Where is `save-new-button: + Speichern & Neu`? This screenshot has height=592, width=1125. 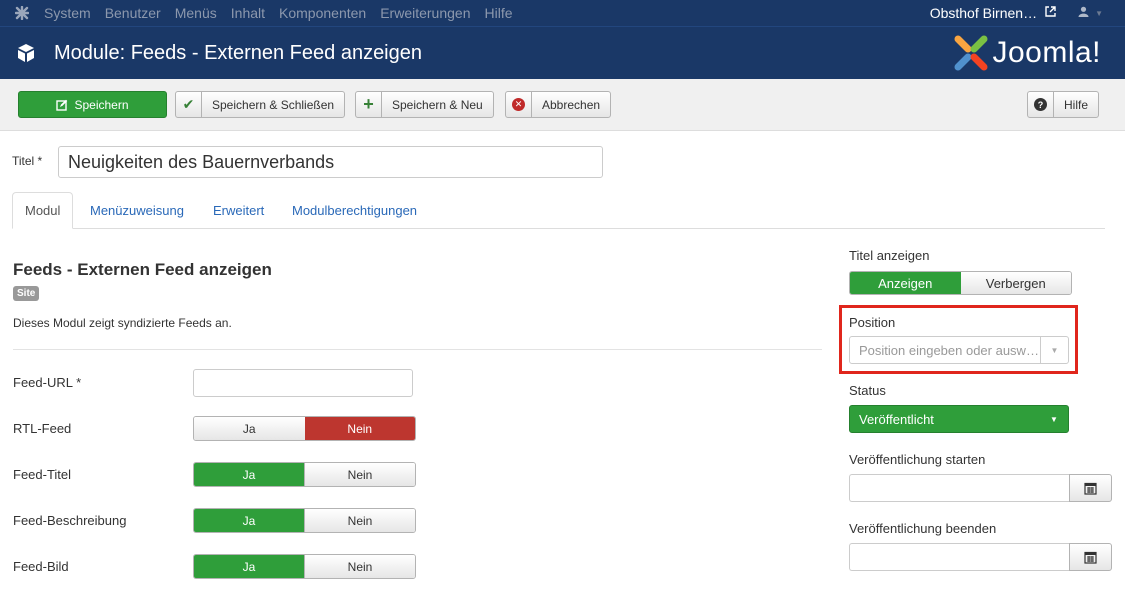 save-new-button: + Speichern & Neu is located at coordinates (424, 104).